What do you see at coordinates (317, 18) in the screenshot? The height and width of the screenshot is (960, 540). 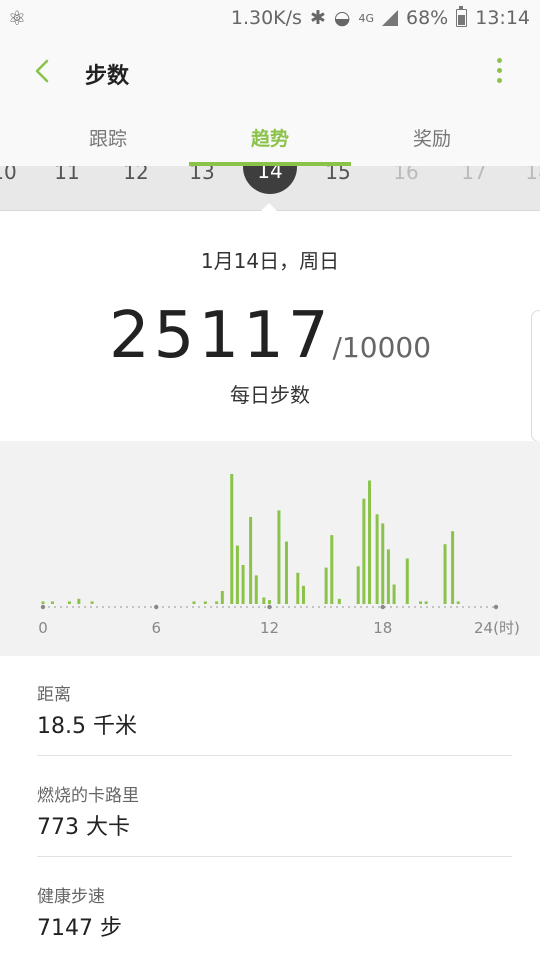 I see `bluetooth-icon: ✱` at bounding box center [317, 18].